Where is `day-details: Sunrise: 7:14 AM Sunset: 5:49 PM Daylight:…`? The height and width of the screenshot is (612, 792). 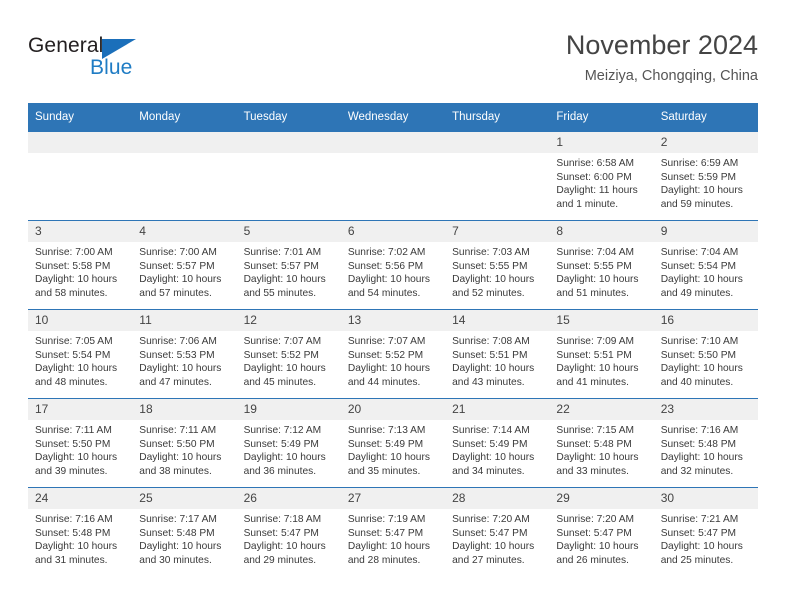
day-details: Sunrise: 7:14 AM Sunset: 5:49 PM Daylight:… is located at coordinates (497, 449).